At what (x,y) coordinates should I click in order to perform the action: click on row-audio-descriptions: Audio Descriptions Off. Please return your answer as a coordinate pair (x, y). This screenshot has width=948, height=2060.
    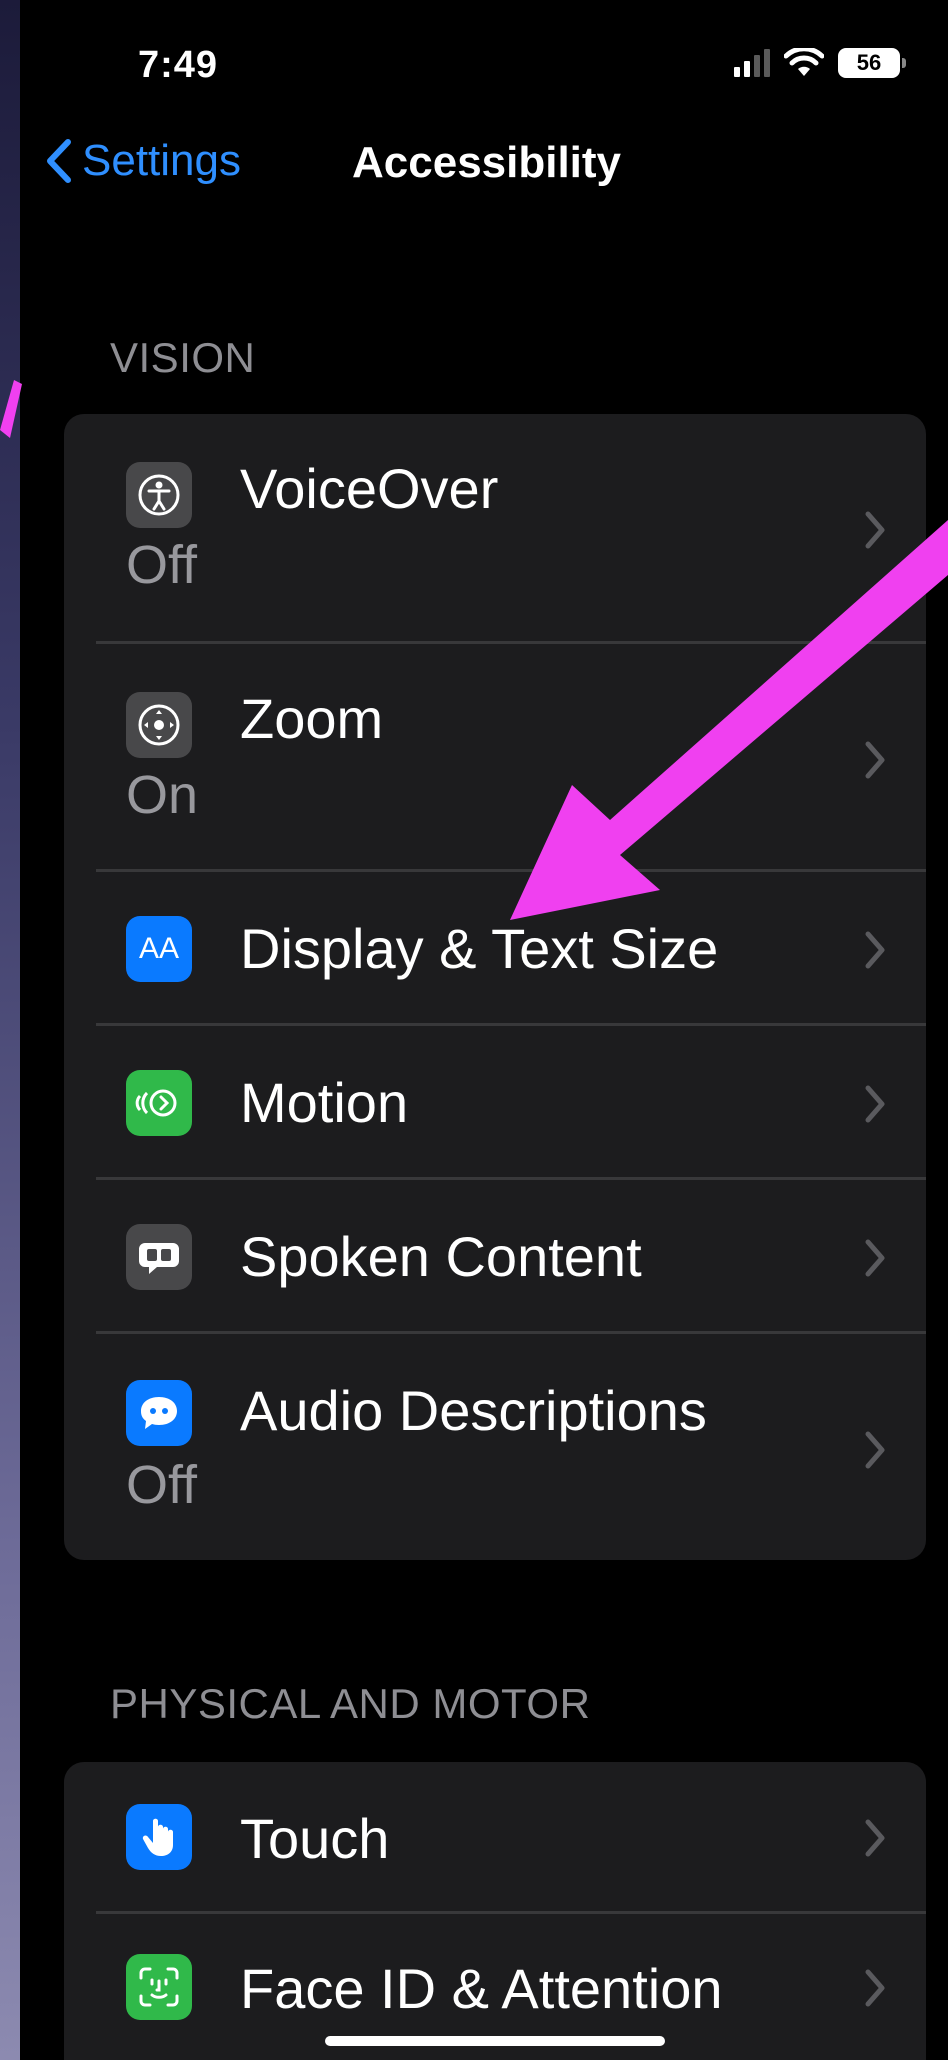
    Looking at the image, I should click on (495, 1447).